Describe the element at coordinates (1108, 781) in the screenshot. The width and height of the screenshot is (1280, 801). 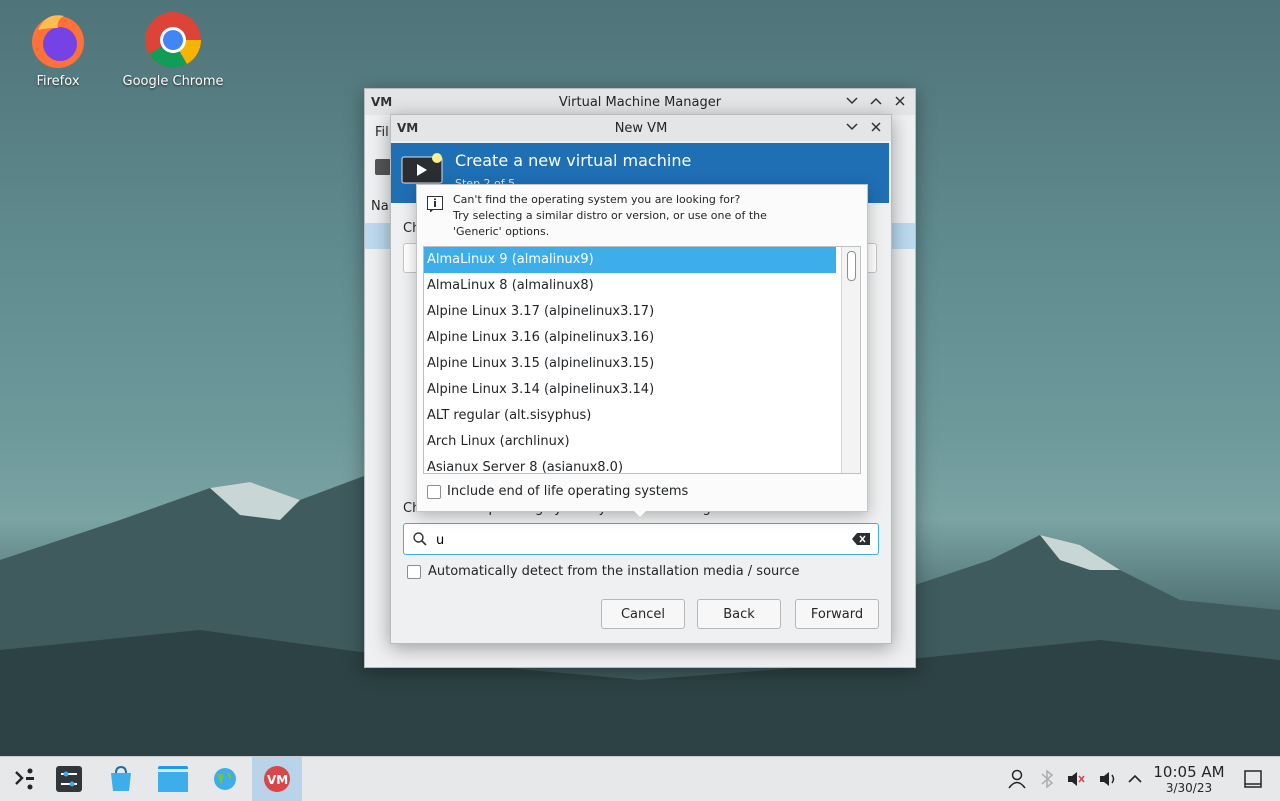
I see `volume-icon` at that location.